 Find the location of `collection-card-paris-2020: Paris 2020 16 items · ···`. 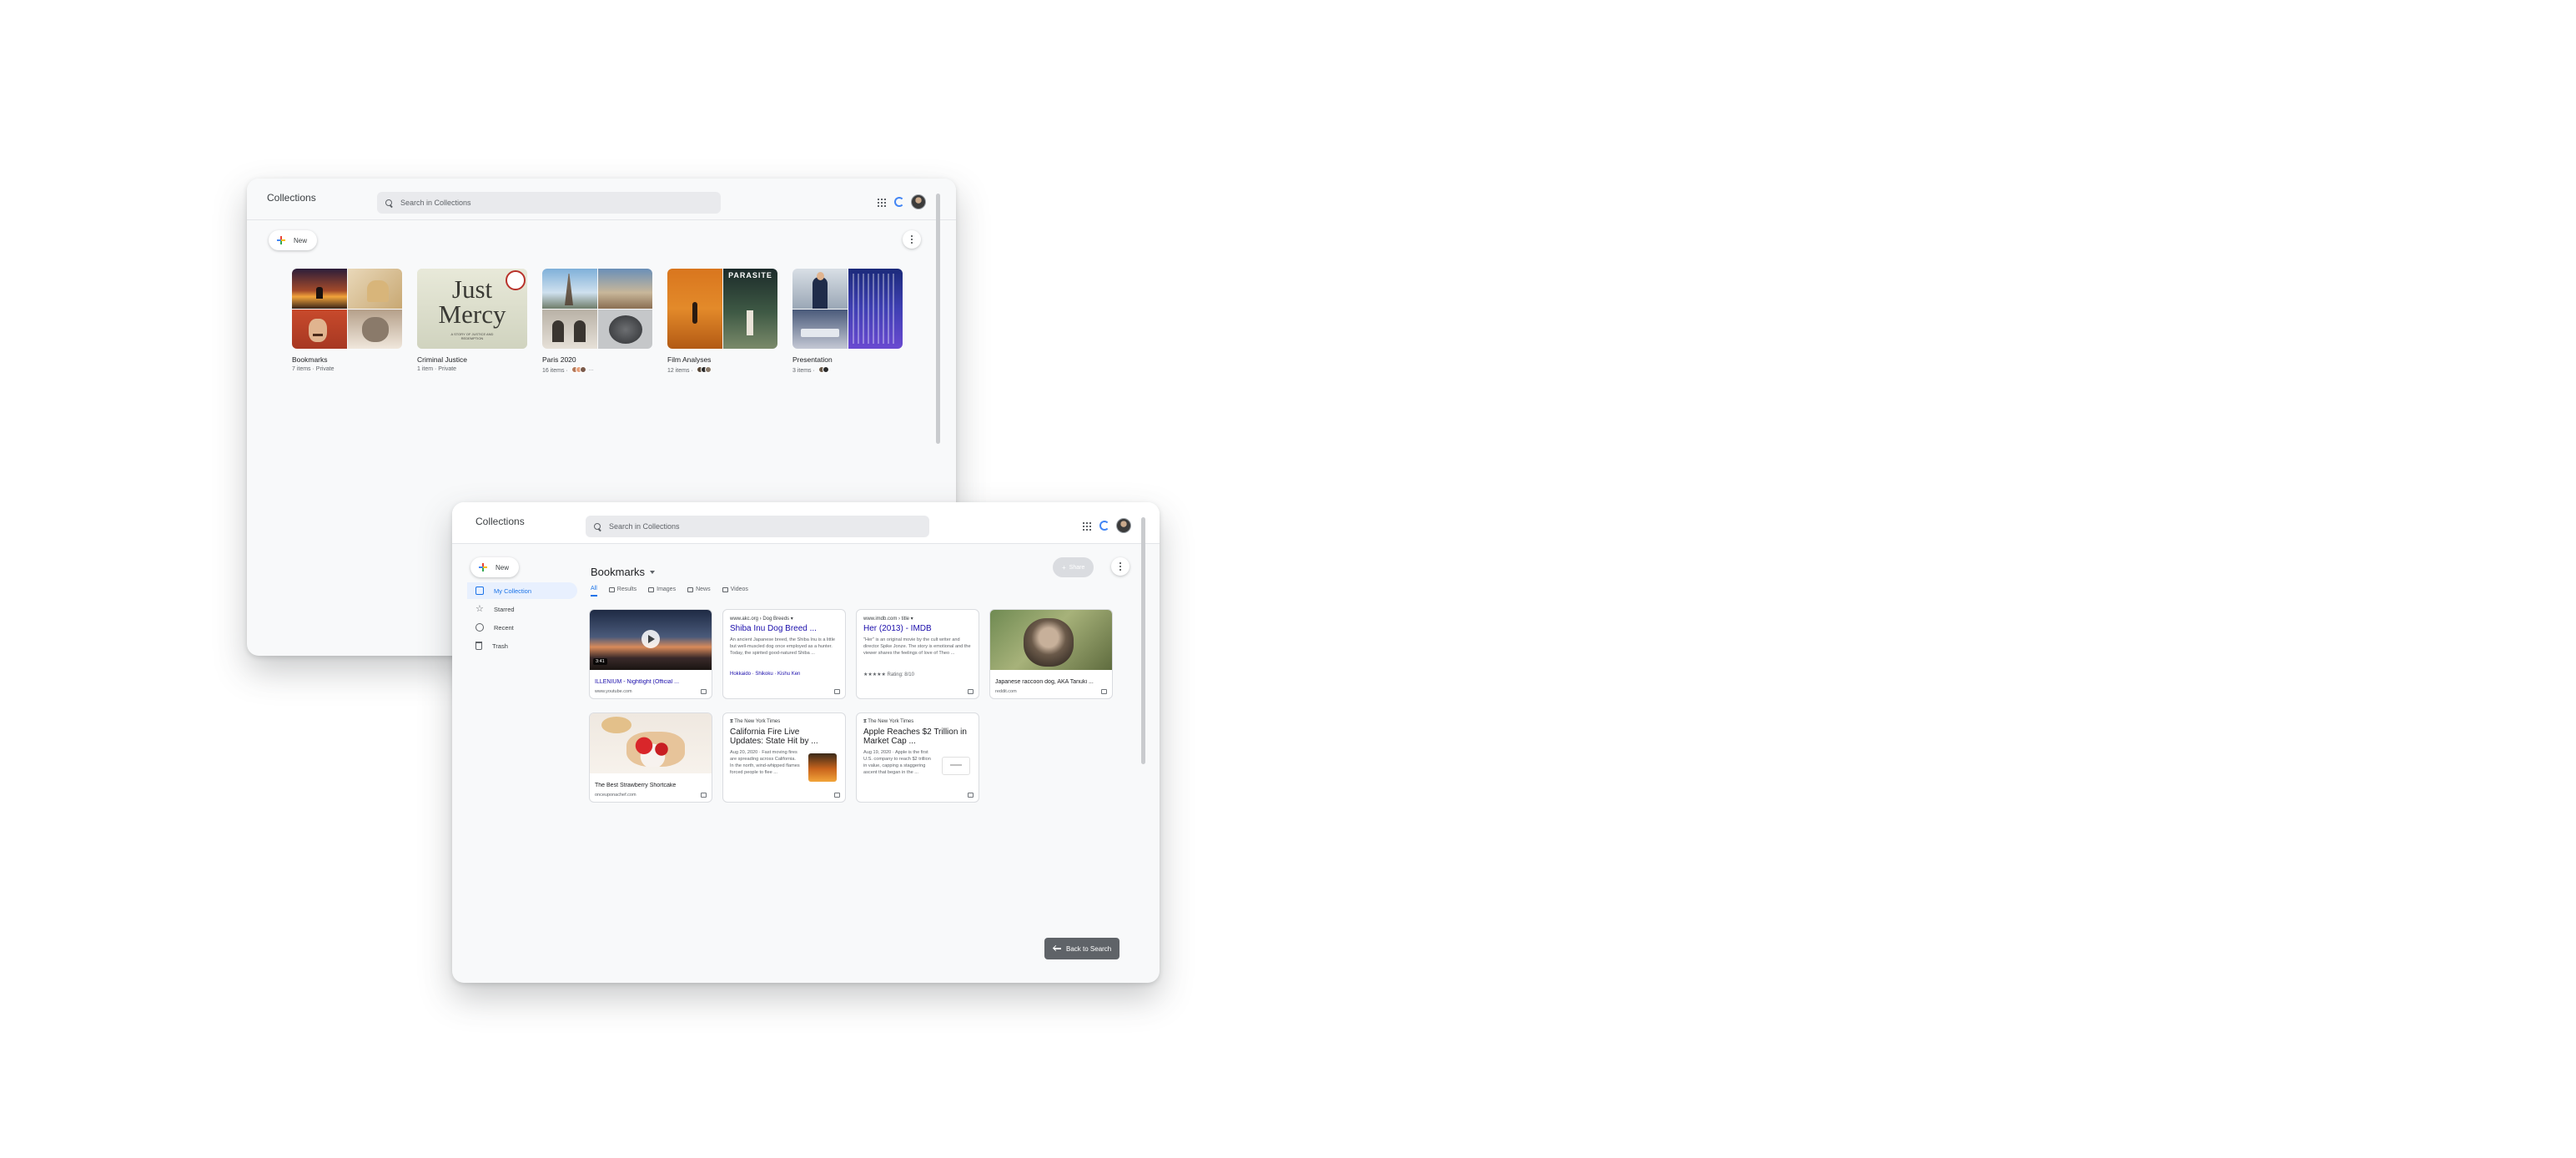

collection-card-paris-2020: Paris 2020 16 items · ··· is located at coordinates (597, 322).